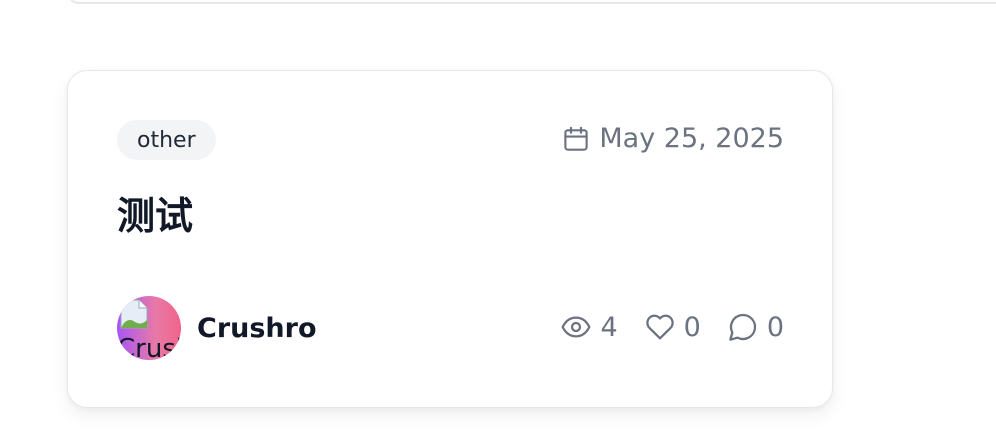  What do you see at coordinates (692, 327) in the screenshot?
I see `likes-count: 0` at bounding box center [692, 327].